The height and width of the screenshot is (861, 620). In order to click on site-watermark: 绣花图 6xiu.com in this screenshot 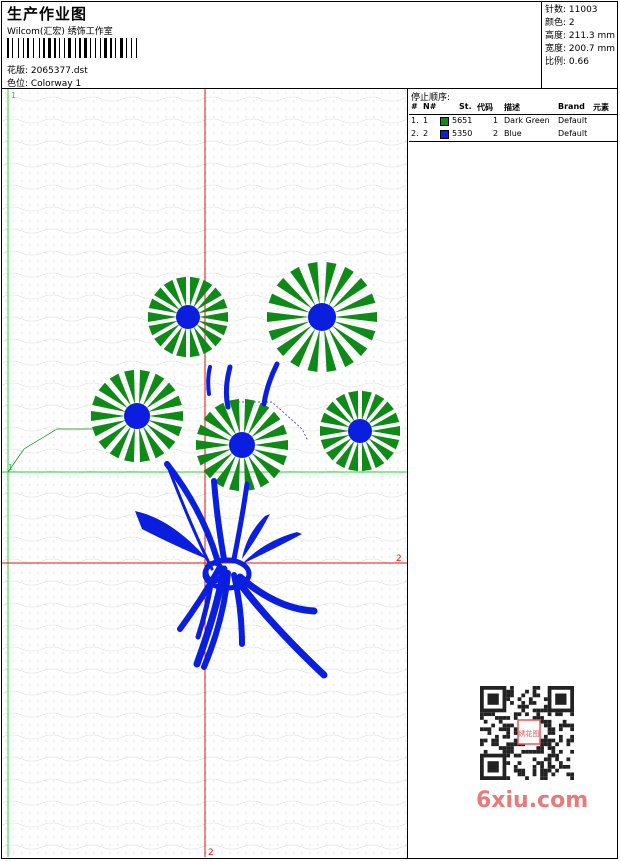, I will do `click(529, 755)`.